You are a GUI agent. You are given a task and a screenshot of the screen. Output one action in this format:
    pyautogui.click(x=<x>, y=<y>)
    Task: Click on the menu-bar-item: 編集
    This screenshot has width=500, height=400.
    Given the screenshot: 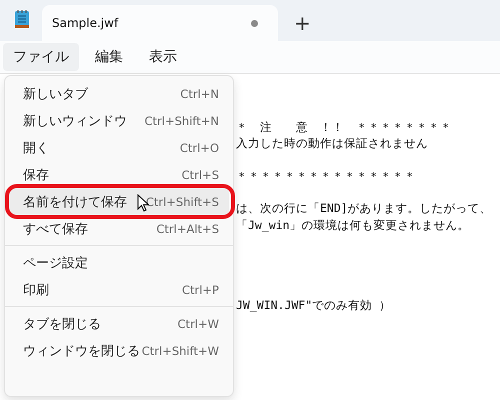 What is the action you would take?
    pyautogui.click(x=109, y=57)
    